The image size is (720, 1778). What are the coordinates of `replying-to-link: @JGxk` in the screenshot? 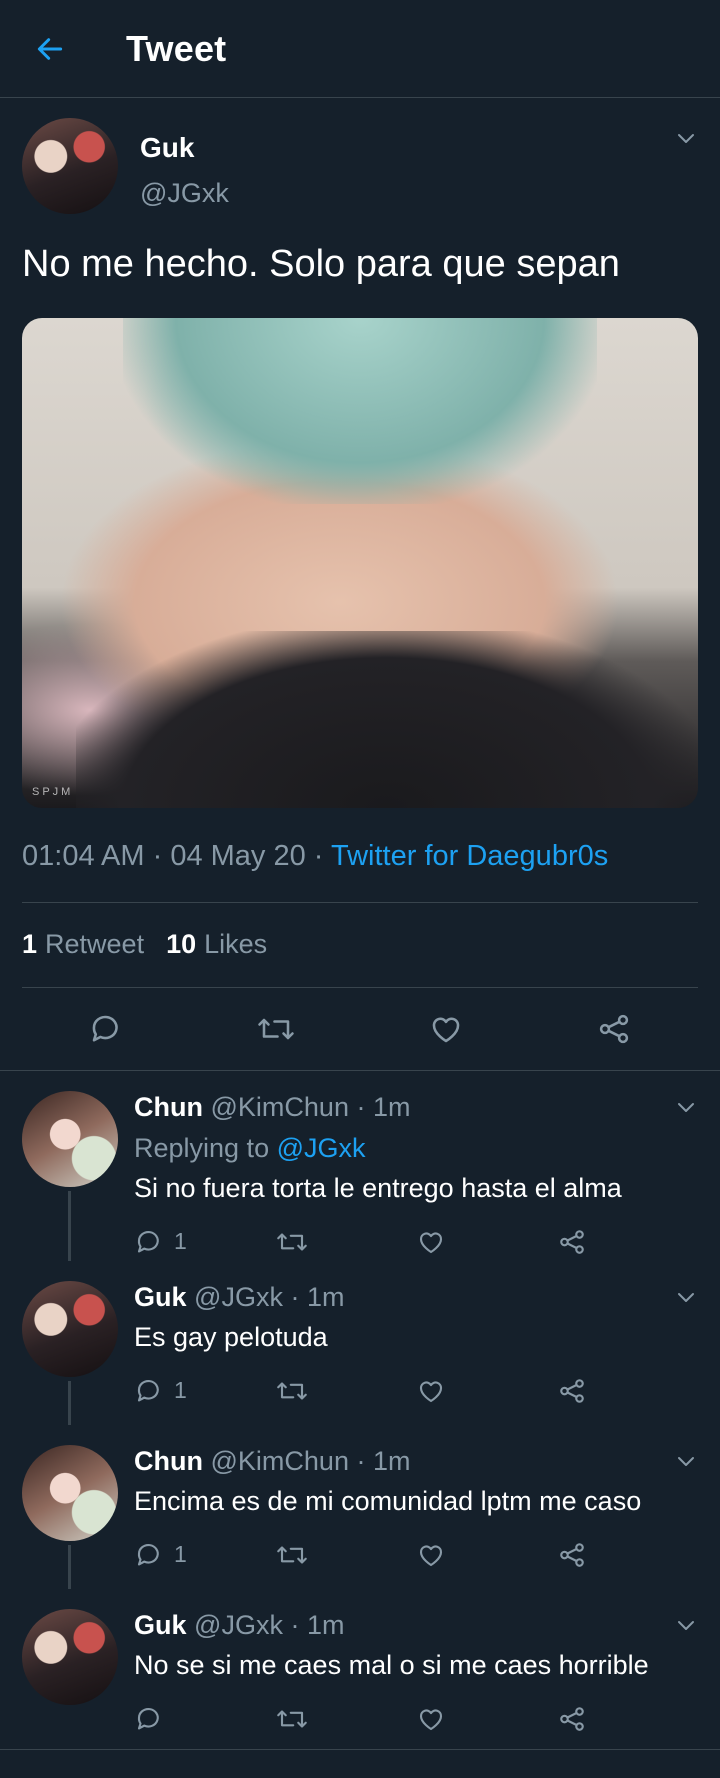 It's located at (321, 1148).